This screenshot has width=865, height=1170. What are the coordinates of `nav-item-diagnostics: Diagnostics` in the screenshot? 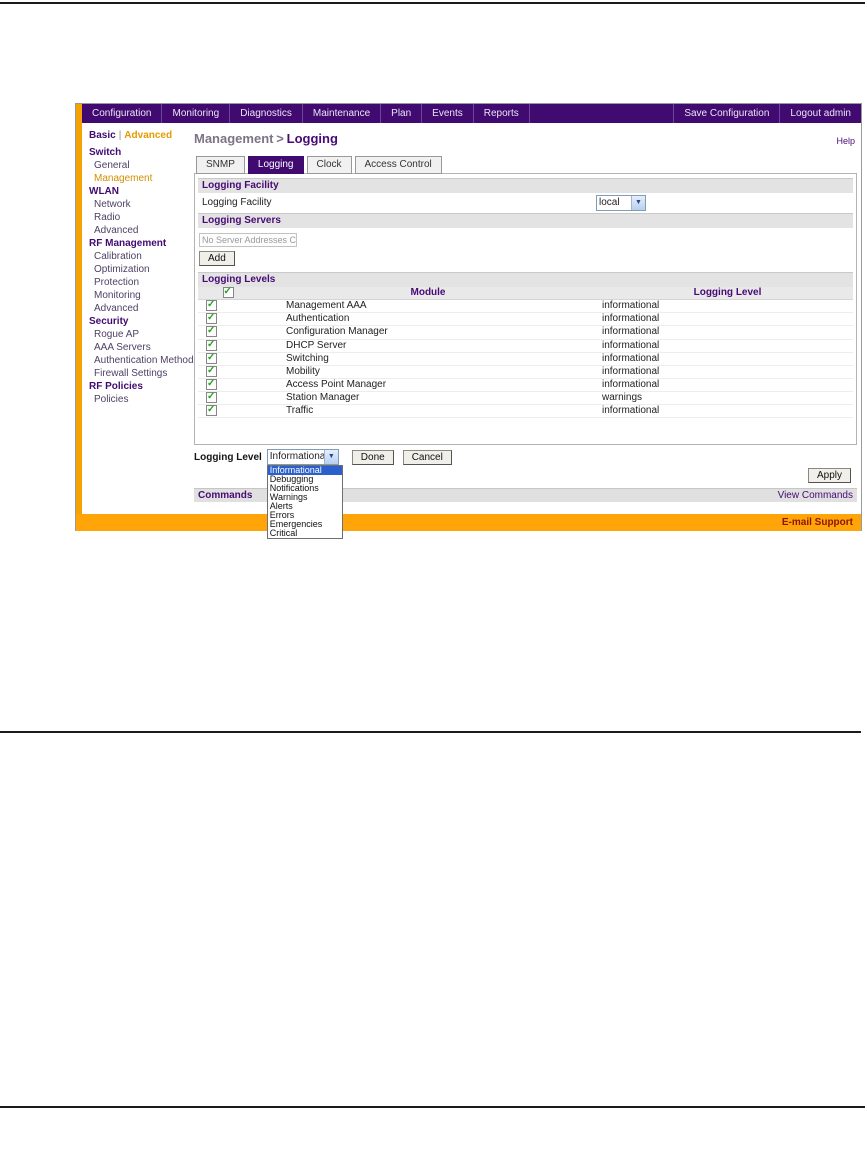 It's located at (266, 113).